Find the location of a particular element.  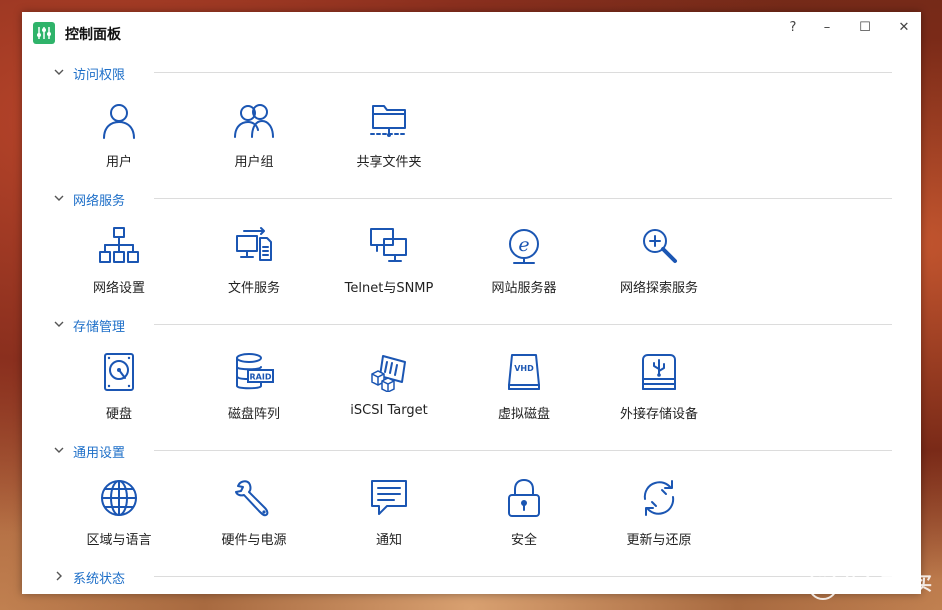

help-button: ? is located at coordinates (793, 28).